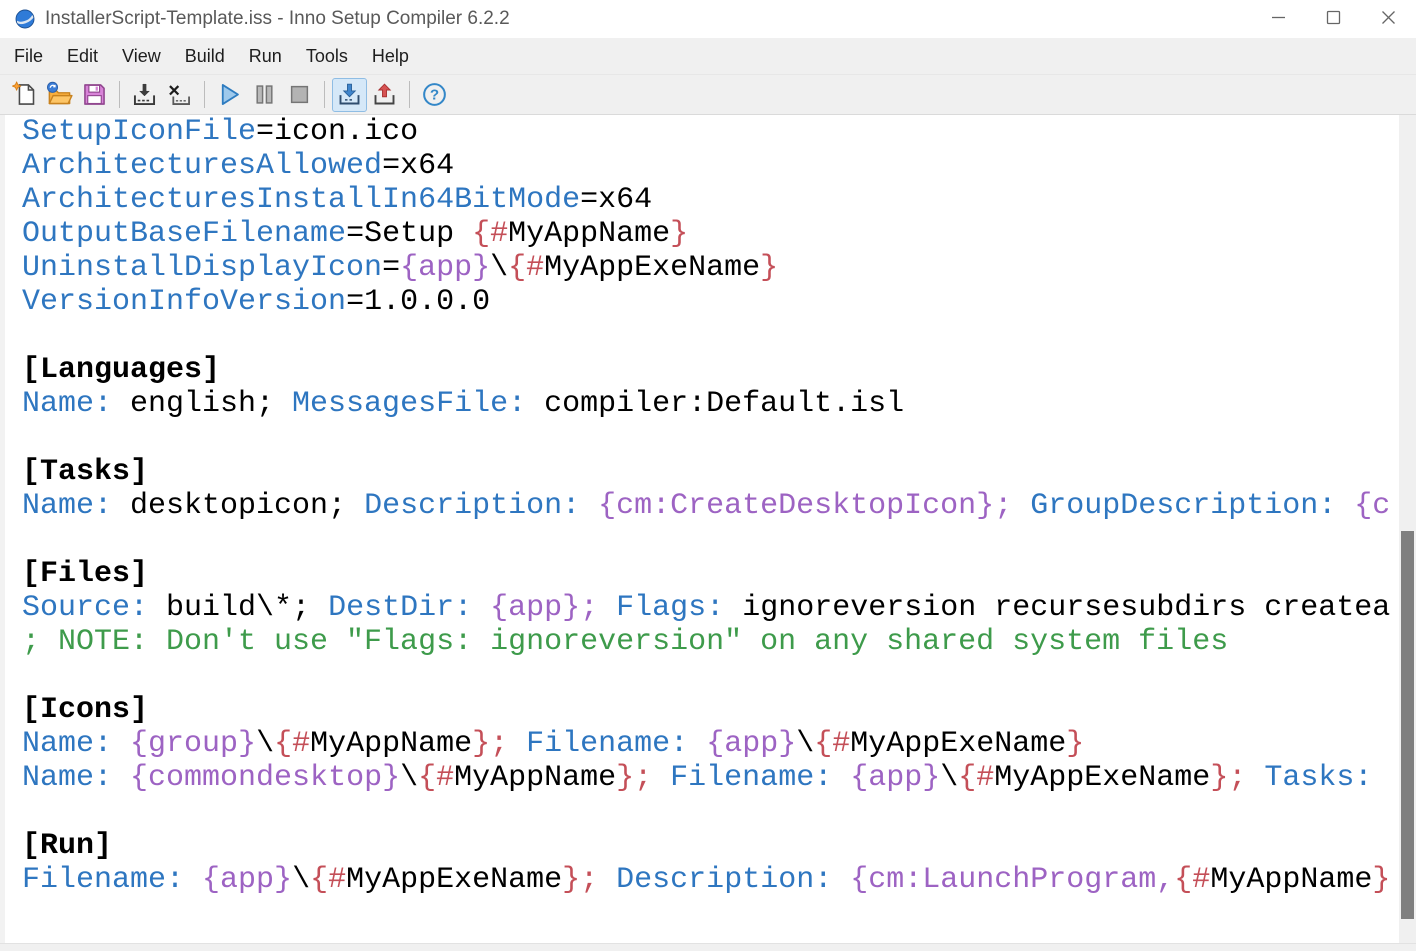  What do you see at coordinates (205, 56) in the screenshot?
I see `menu-item-build: Build` at bounding box center [205, 56].